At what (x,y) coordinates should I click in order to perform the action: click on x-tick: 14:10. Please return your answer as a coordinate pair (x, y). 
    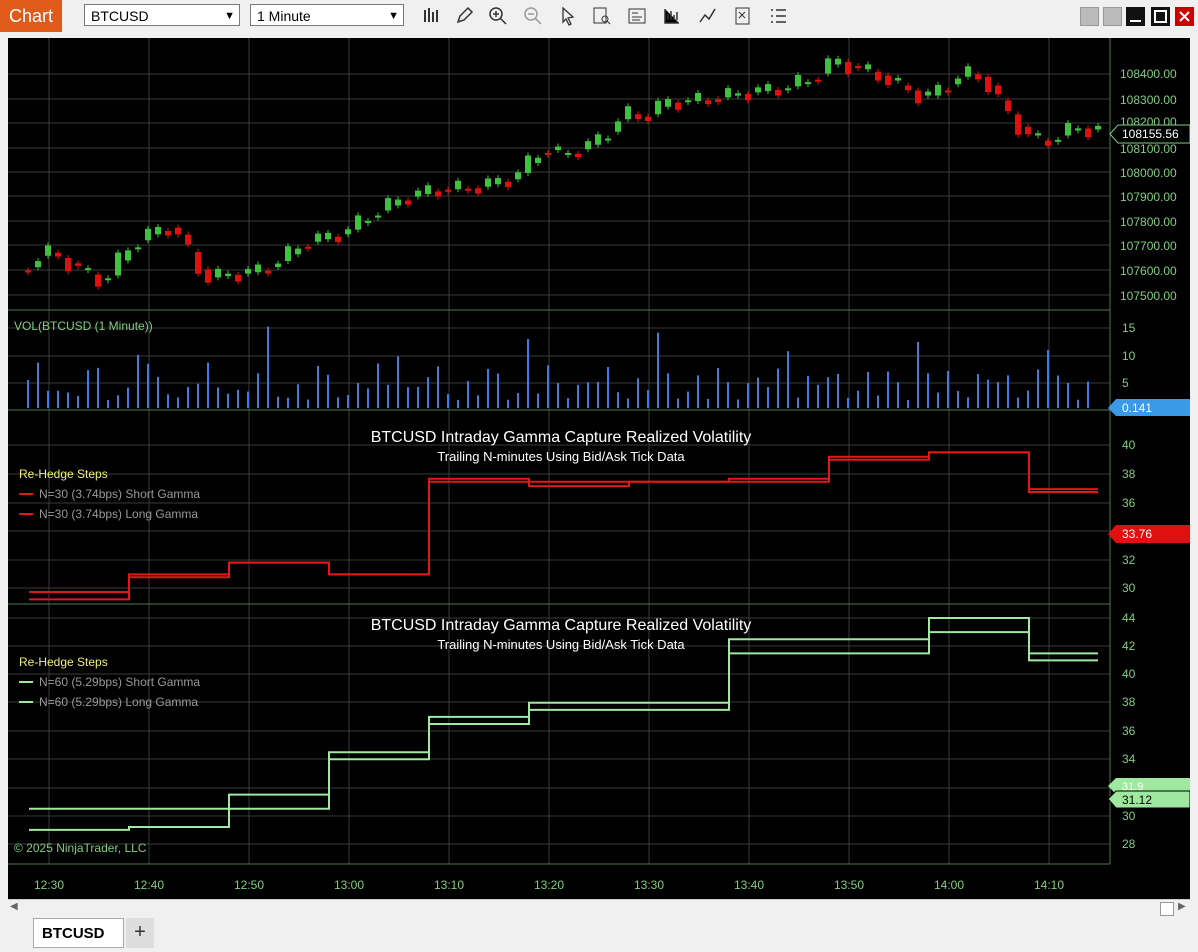
    Looking at the image, I should click on (1049, 885).